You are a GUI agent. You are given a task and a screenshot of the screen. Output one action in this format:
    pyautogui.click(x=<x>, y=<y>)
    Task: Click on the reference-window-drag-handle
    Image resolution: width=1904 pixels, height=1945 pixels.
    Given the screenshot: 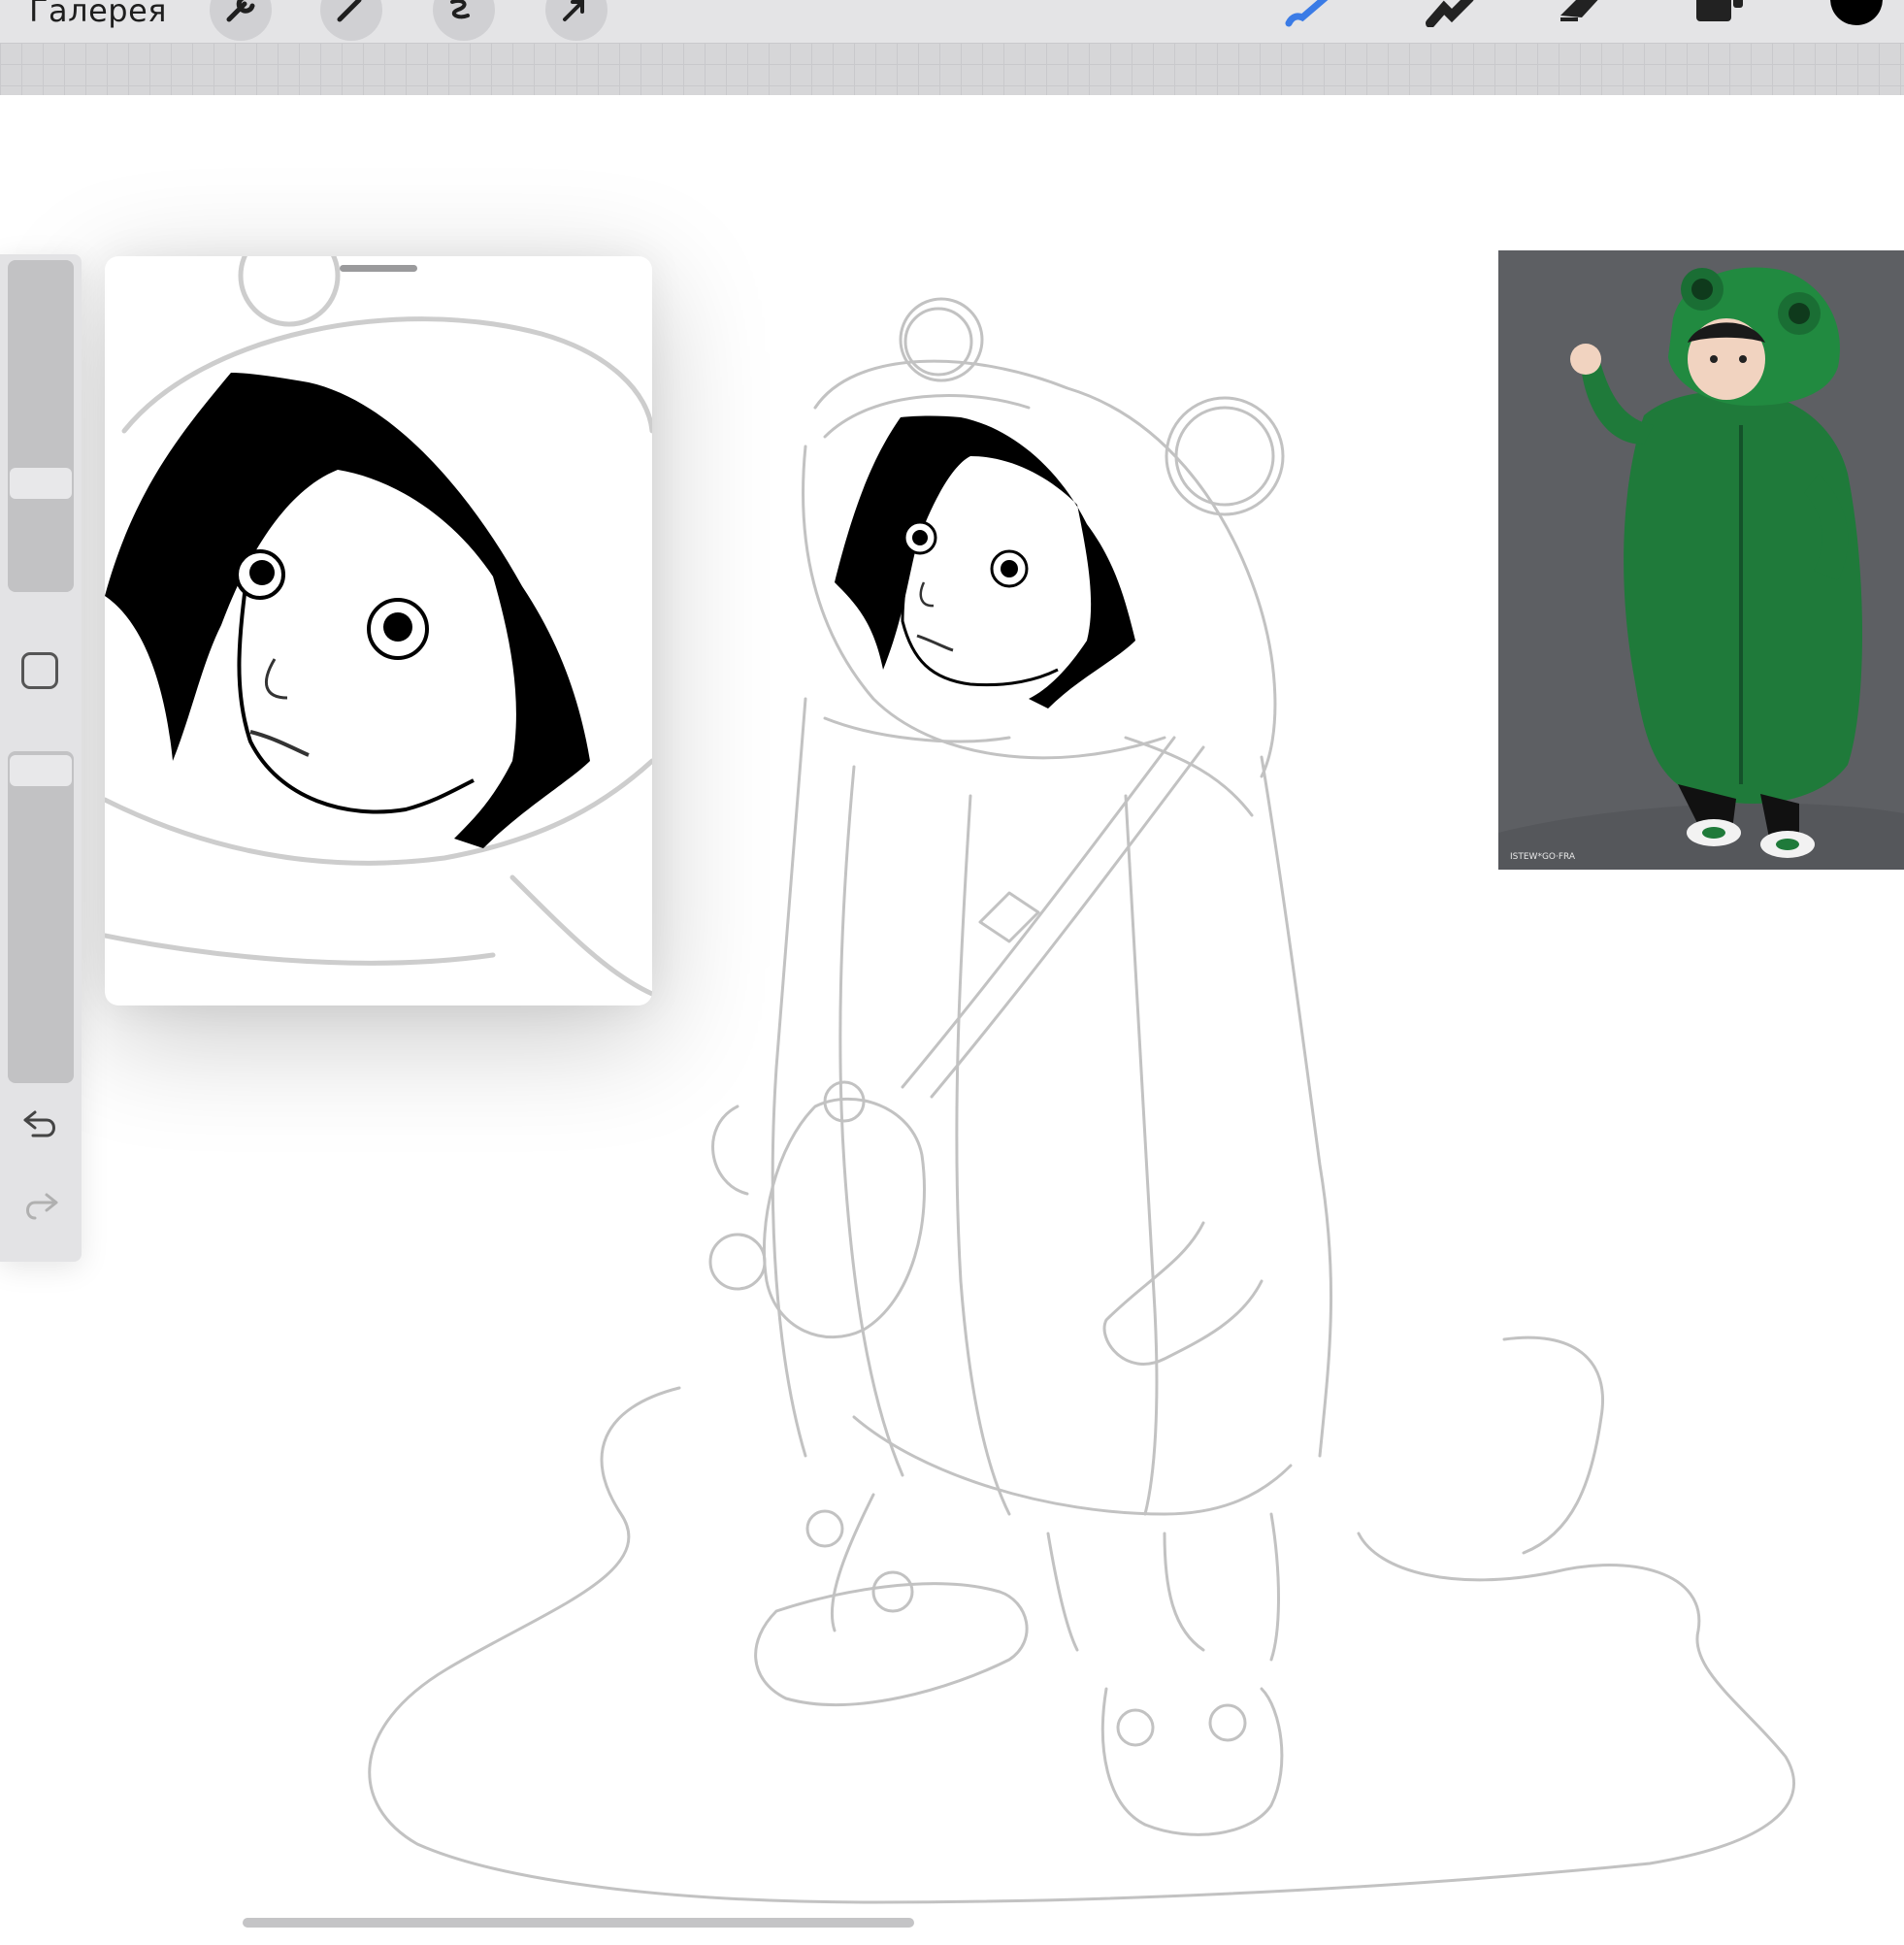 What is the action you would take?
    pyautogui.click(x=378, y=268)
    